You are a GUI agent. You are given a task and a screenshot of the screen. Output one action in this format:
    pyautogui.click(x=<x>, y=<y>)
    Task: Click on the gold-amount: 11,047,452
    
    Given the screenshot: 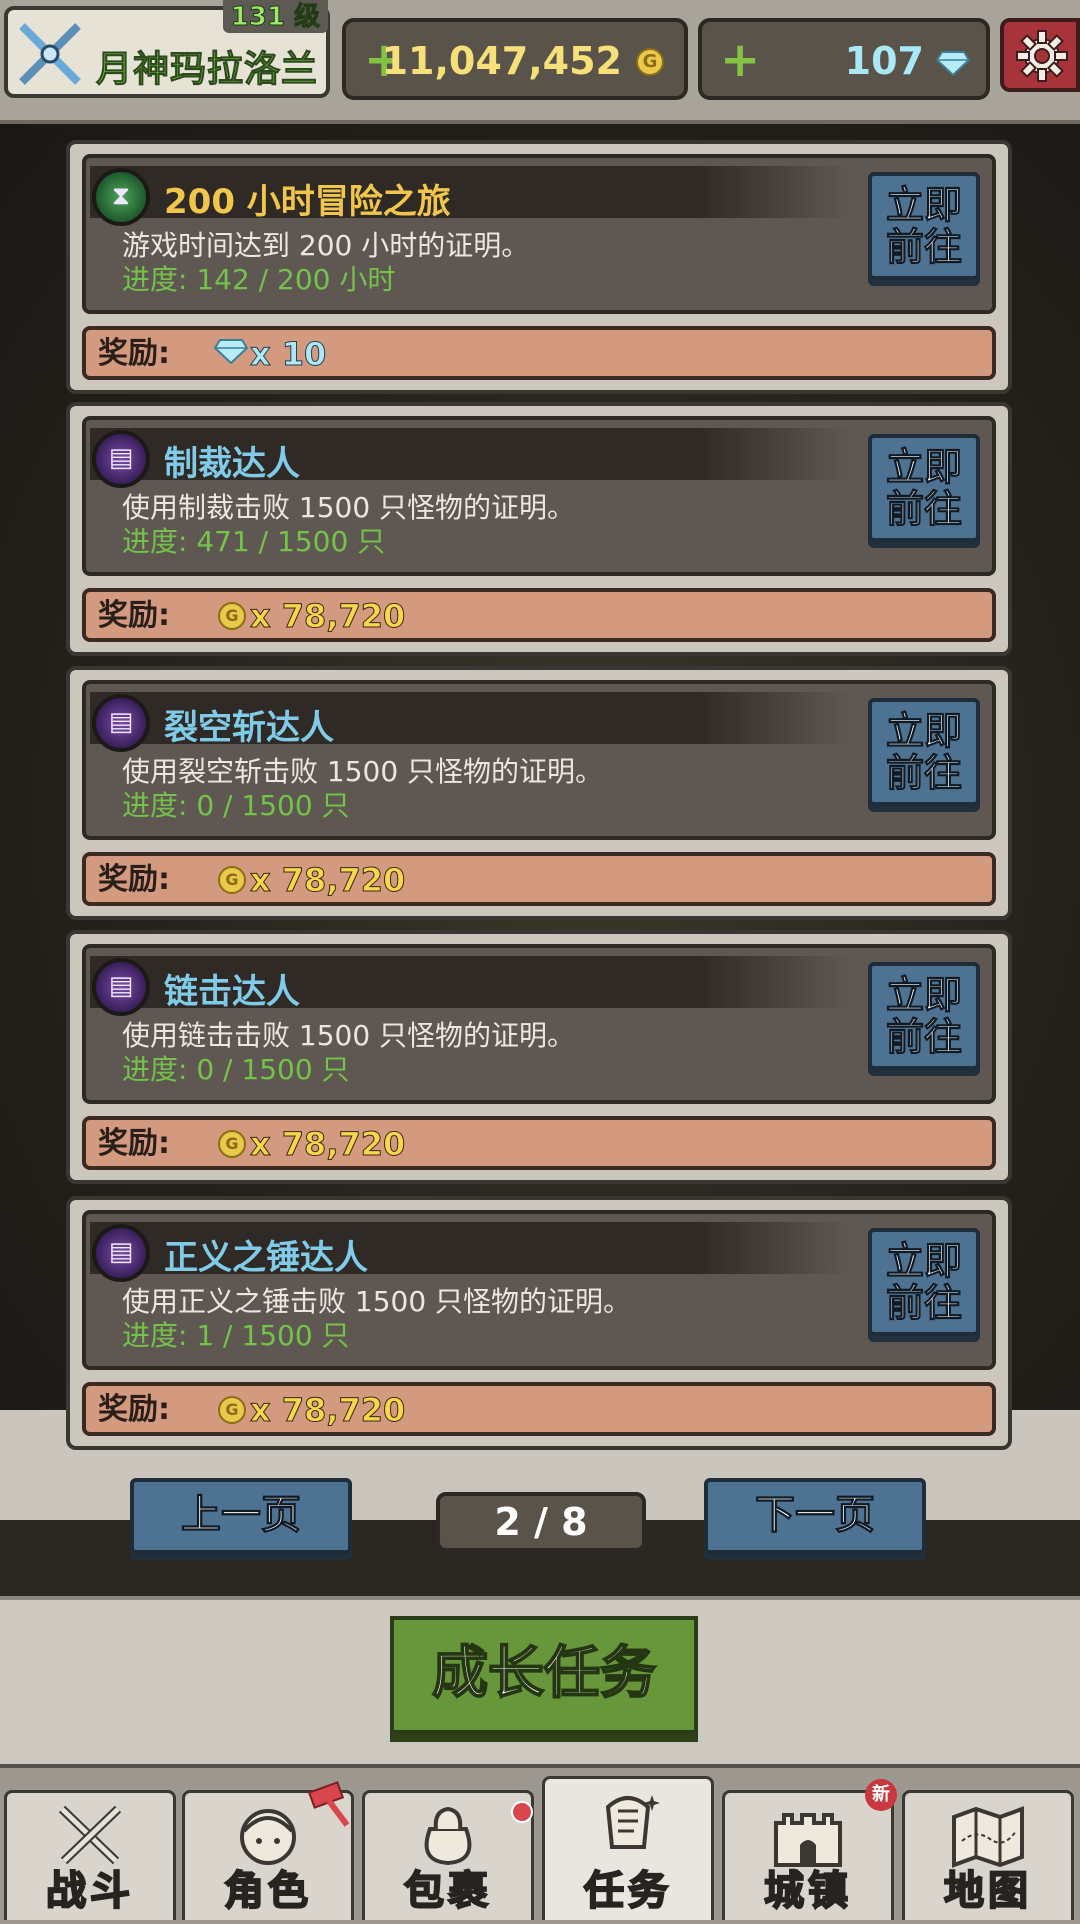 What is the action you would take?
    pyautogui.click(x=501, y=61)
    